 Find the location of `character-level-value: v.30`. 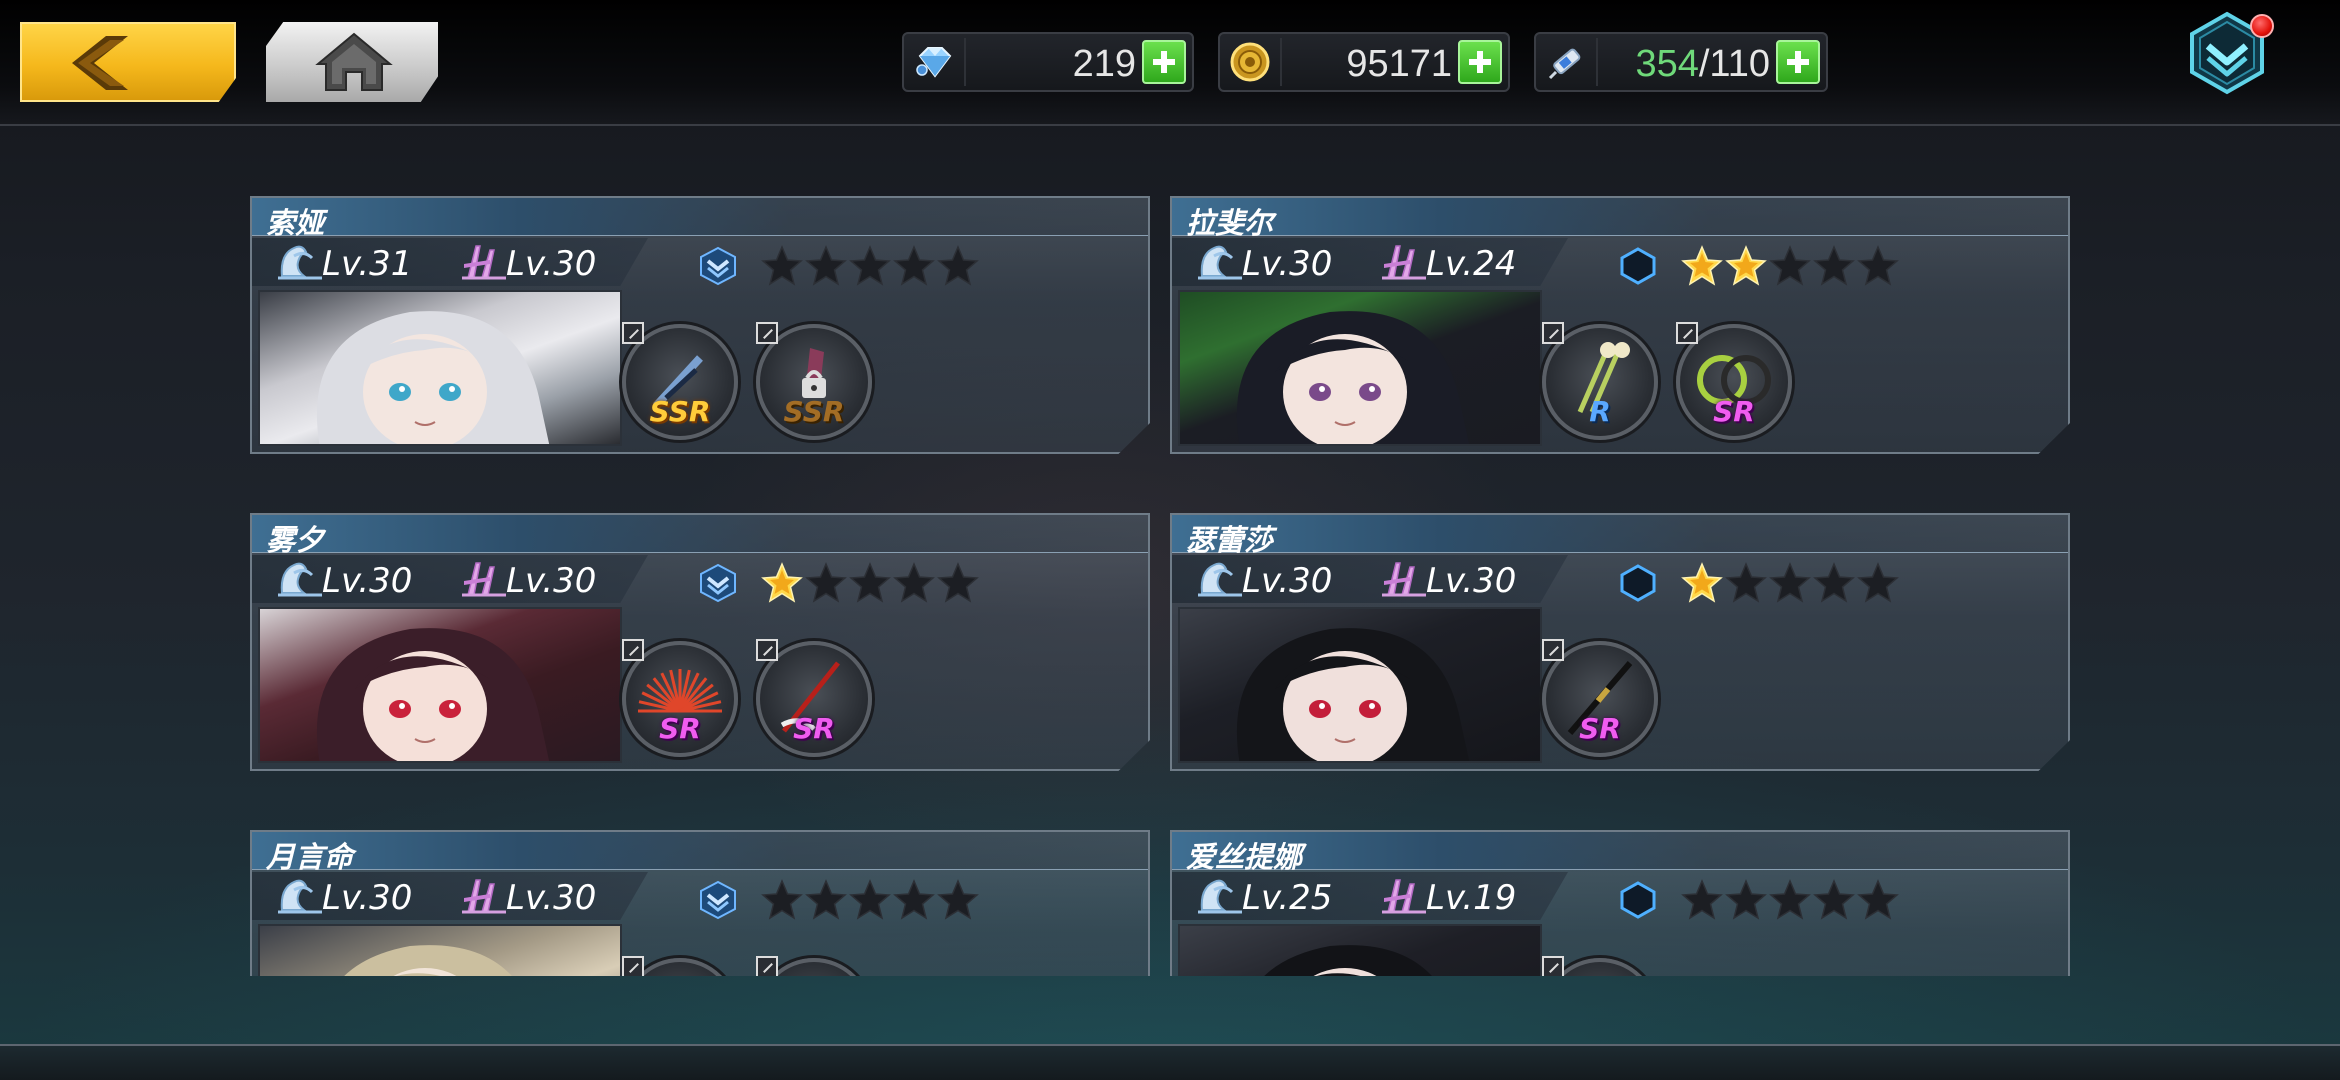

character-level-value: v.30 is located at coordinates (1296, 264).